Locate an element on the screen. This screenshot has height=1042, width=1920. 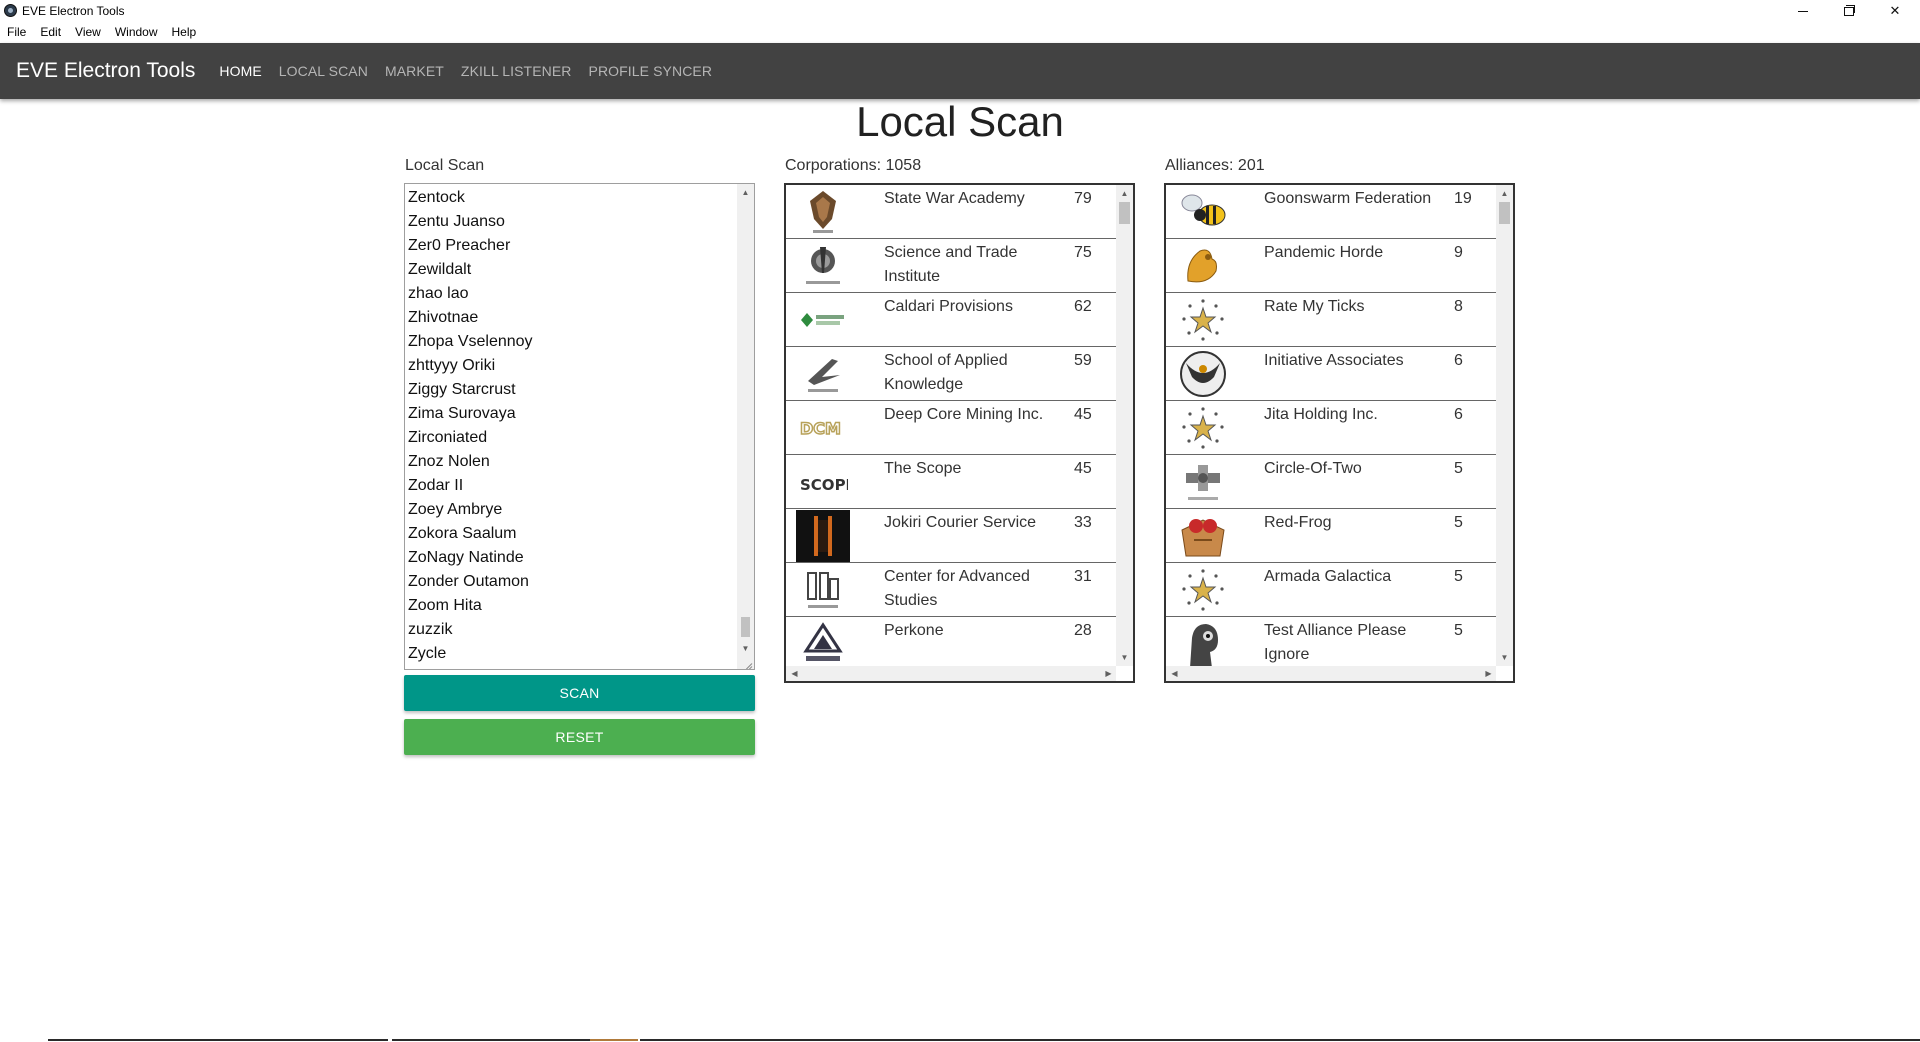
jokiri-courier-logo-icon is located at coordinates (823, 536).